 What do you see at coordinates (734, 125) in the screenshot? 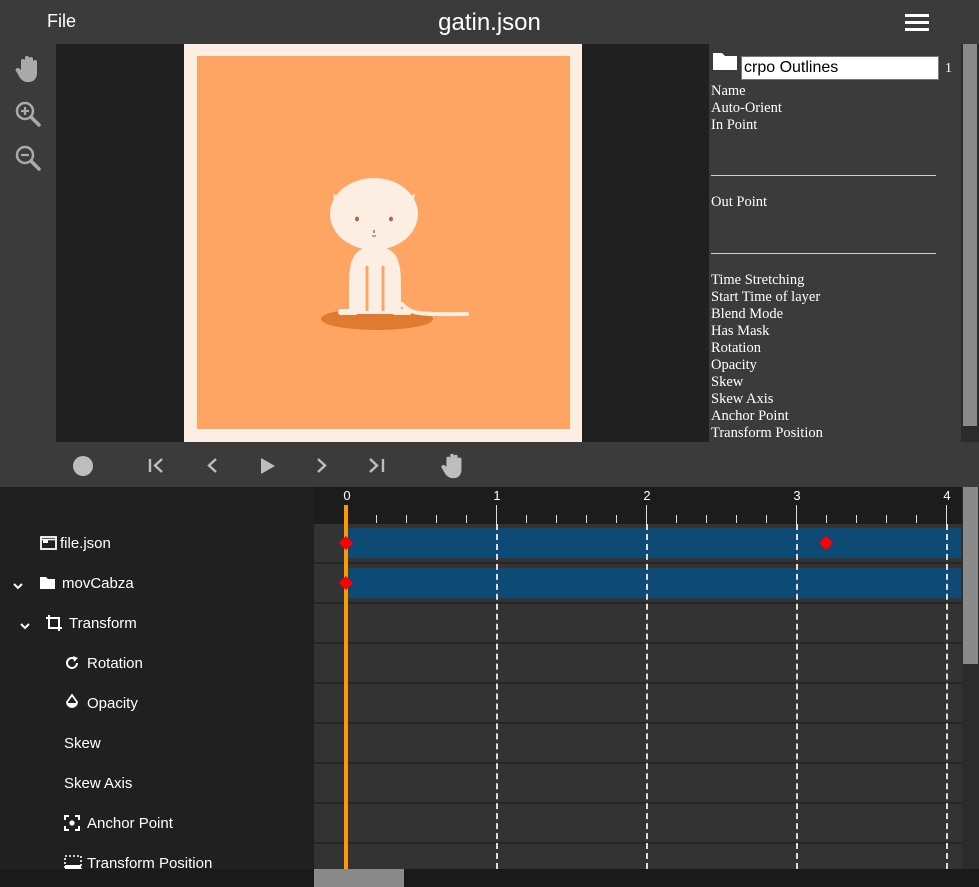
I see `in-point-label: In Point` at bounding box center [734, 125].